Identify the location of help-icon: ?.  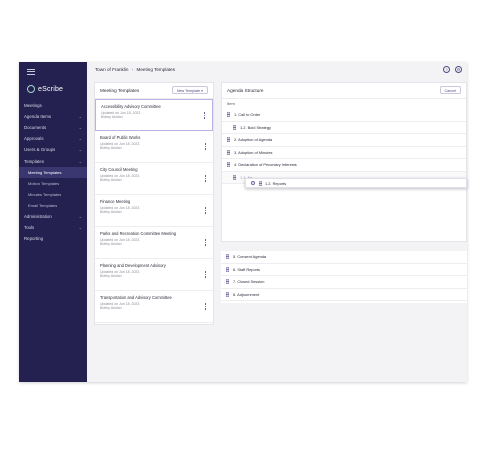
(446, 69).